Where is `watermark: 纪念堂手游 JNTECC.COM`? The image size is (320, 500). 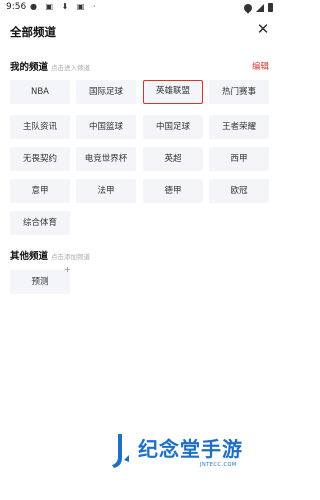 watermark: 纪念堂手游 JNTECC.COM is located at coordinates (193, 460).